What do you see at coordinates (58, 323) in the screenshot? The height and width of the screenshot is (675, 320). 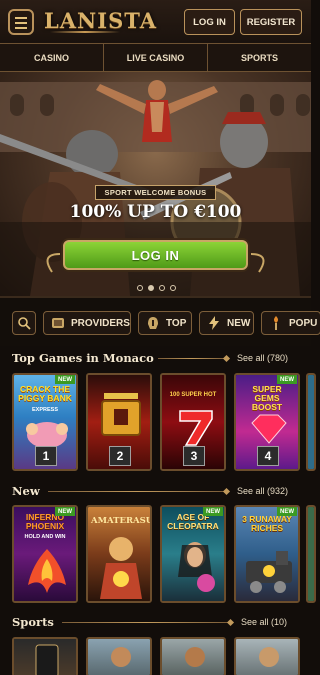 I see `scroll-icon` at bounding box center [58, 323].